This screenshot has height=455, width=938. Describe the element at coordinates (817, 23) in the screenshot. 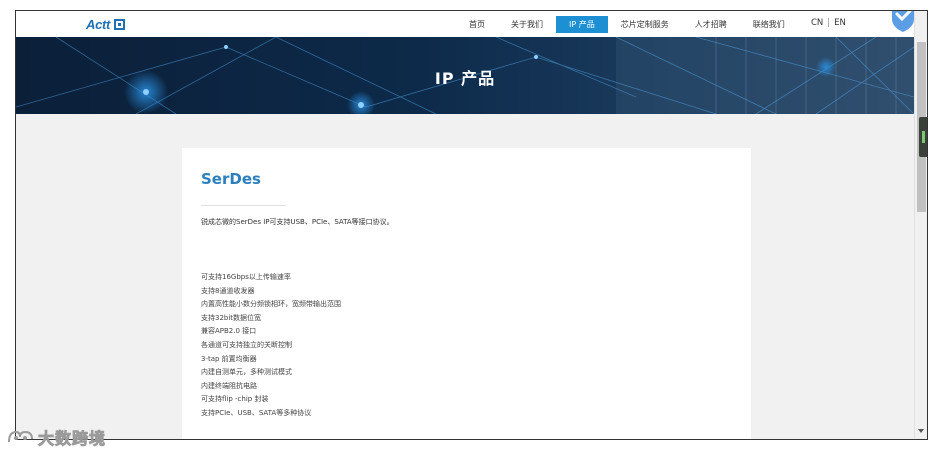

I see `lang-cn-link: CN` at that location.